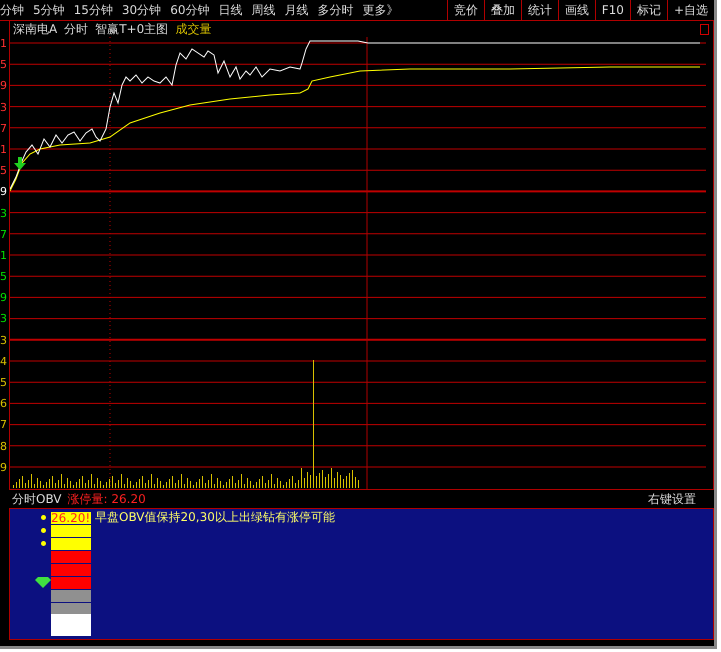  I want to click on period-tab: 5分钟, so click(49, 10).